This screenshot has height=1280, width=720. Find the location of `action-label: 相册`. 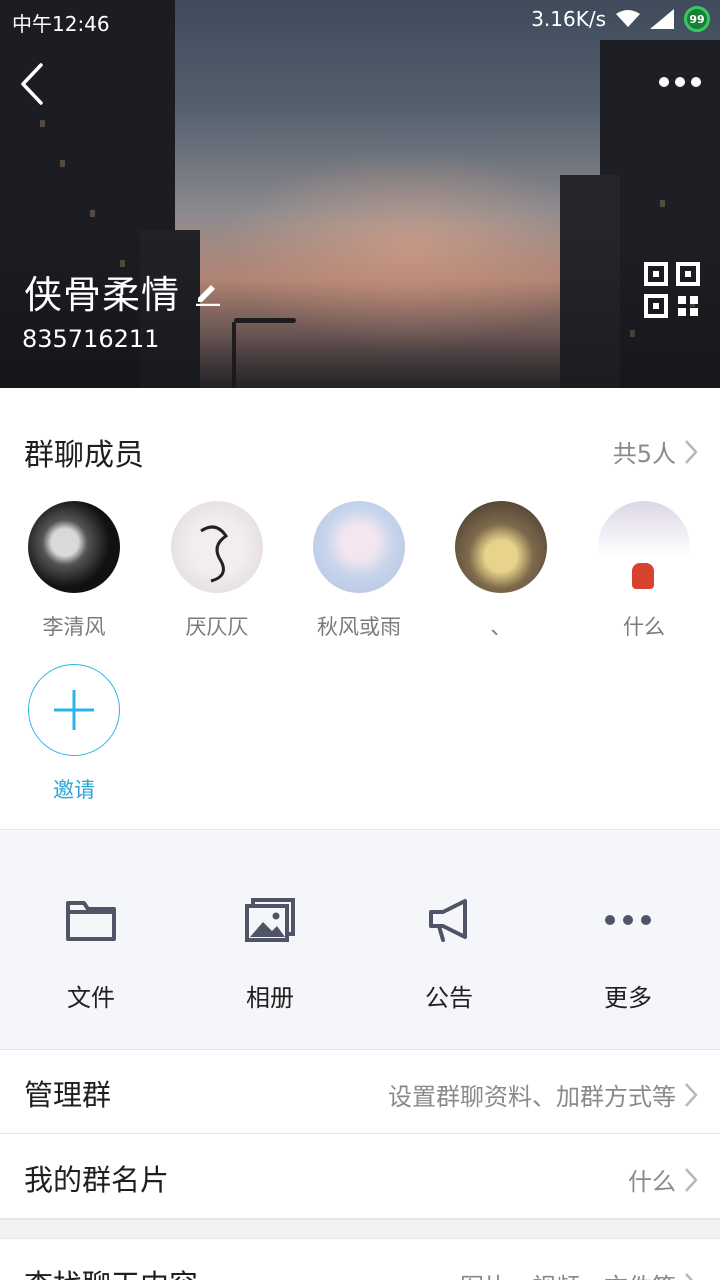

action-label: 相册 is located at coordinates (270, 998).